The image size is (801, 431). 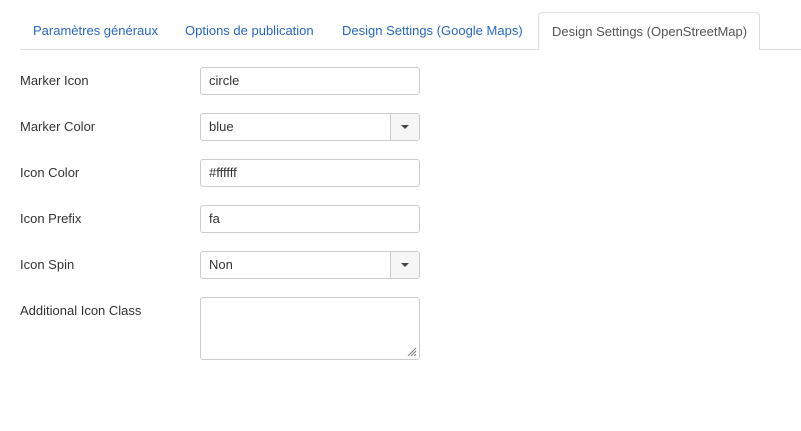 I want to click on icon-prefix-input: fa, so click(x=310, y=219).